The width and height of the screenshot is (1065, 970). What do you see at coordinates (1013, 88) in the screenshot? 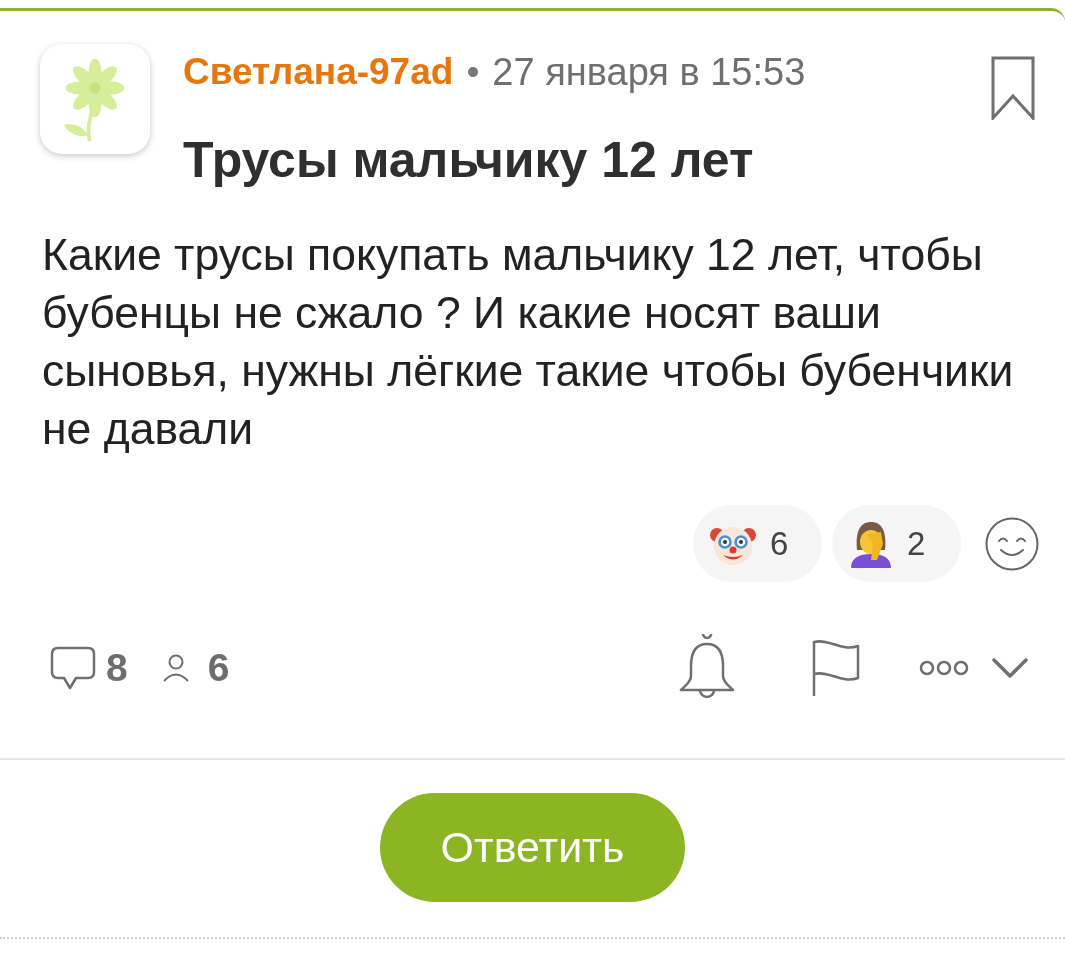
I see `bookmark-icon` at bounding box center [1013, 88].